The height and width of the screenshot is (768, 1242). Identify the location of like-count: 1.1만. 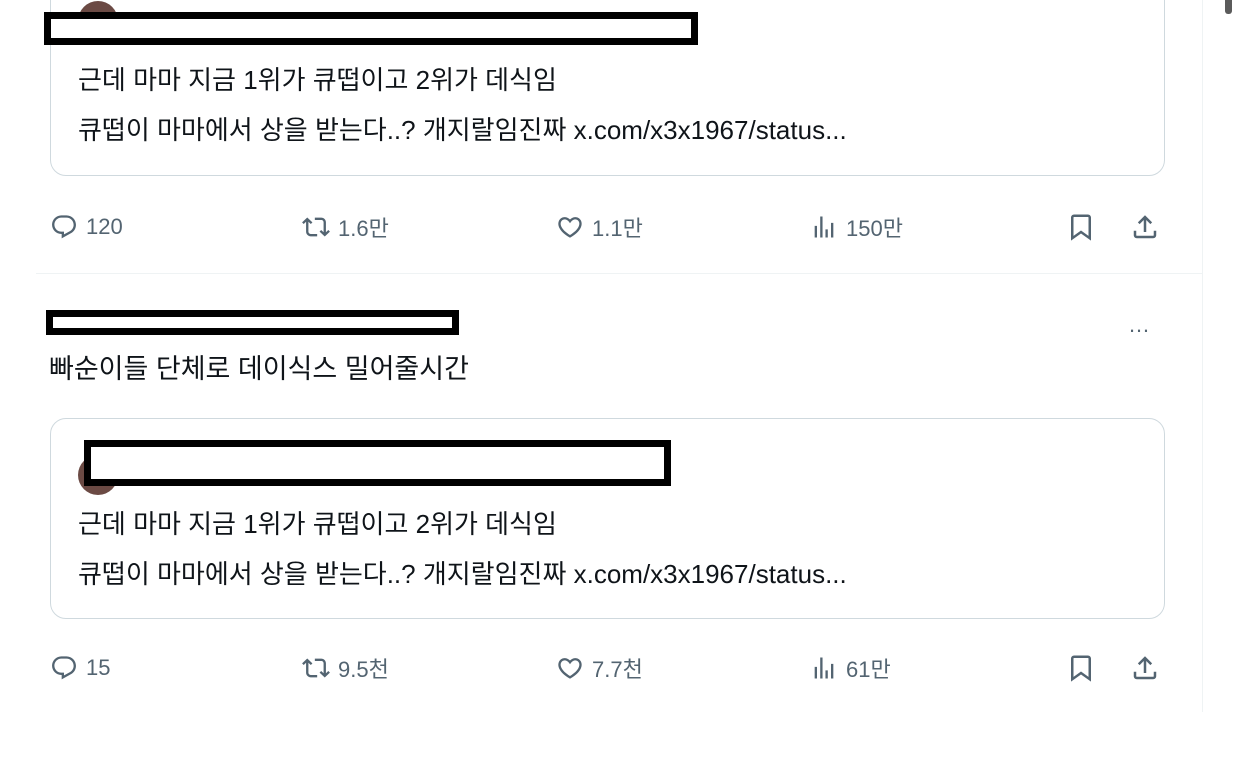
(617, 228).